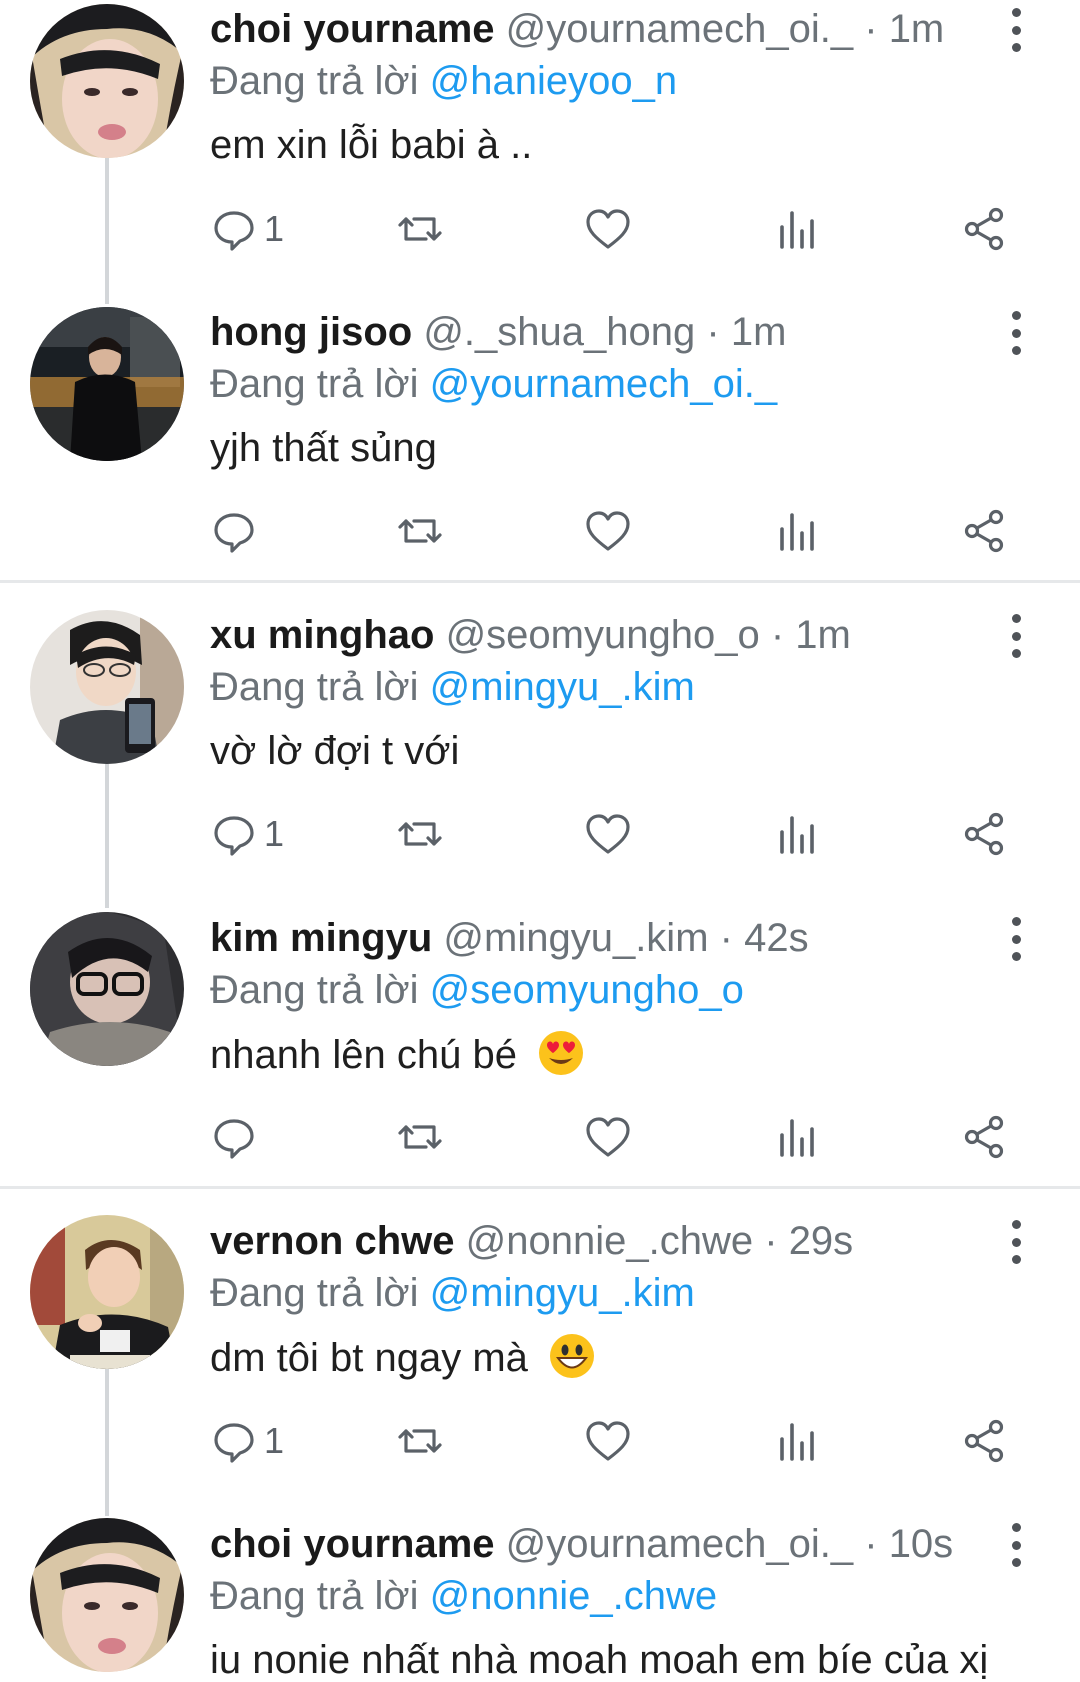 This screenshot has height=1682, width=1080. I want to click on reply-to-link: @seomyungho_o, so click(587, 990).